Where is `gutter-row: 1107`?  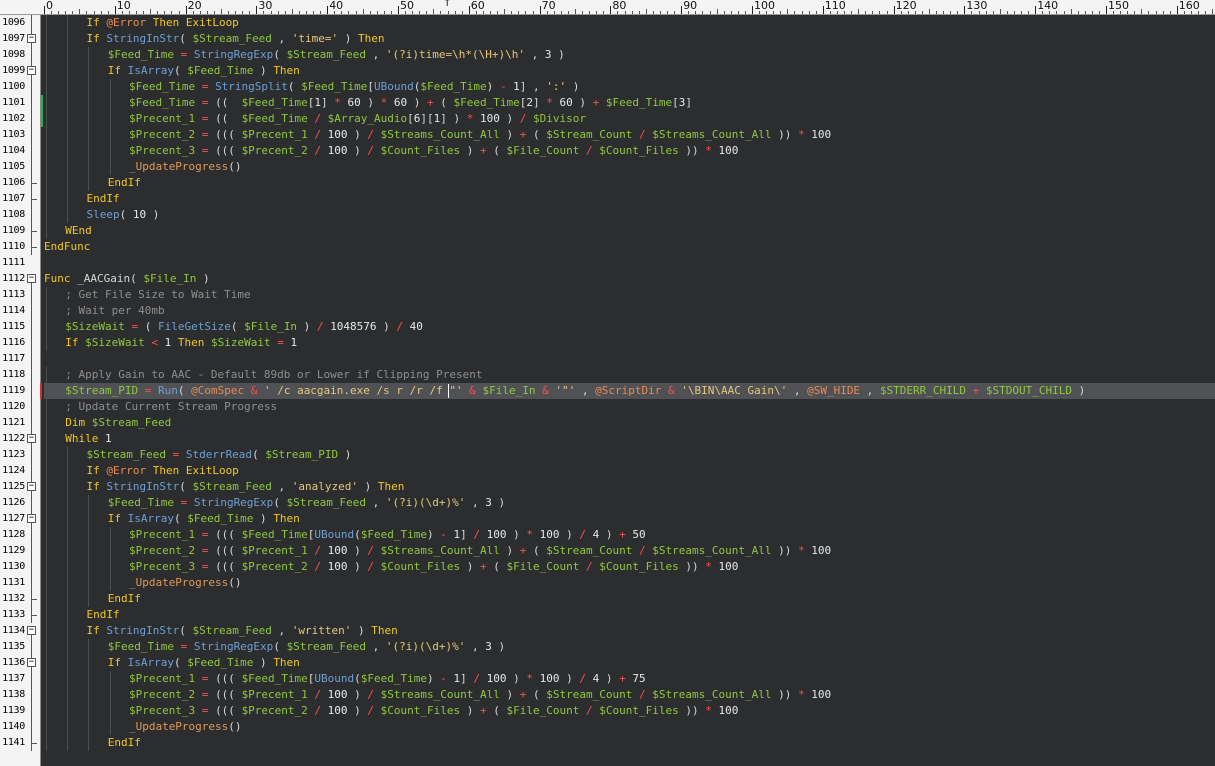 gutter-row: 1107 is located at coordinates (20, 199).